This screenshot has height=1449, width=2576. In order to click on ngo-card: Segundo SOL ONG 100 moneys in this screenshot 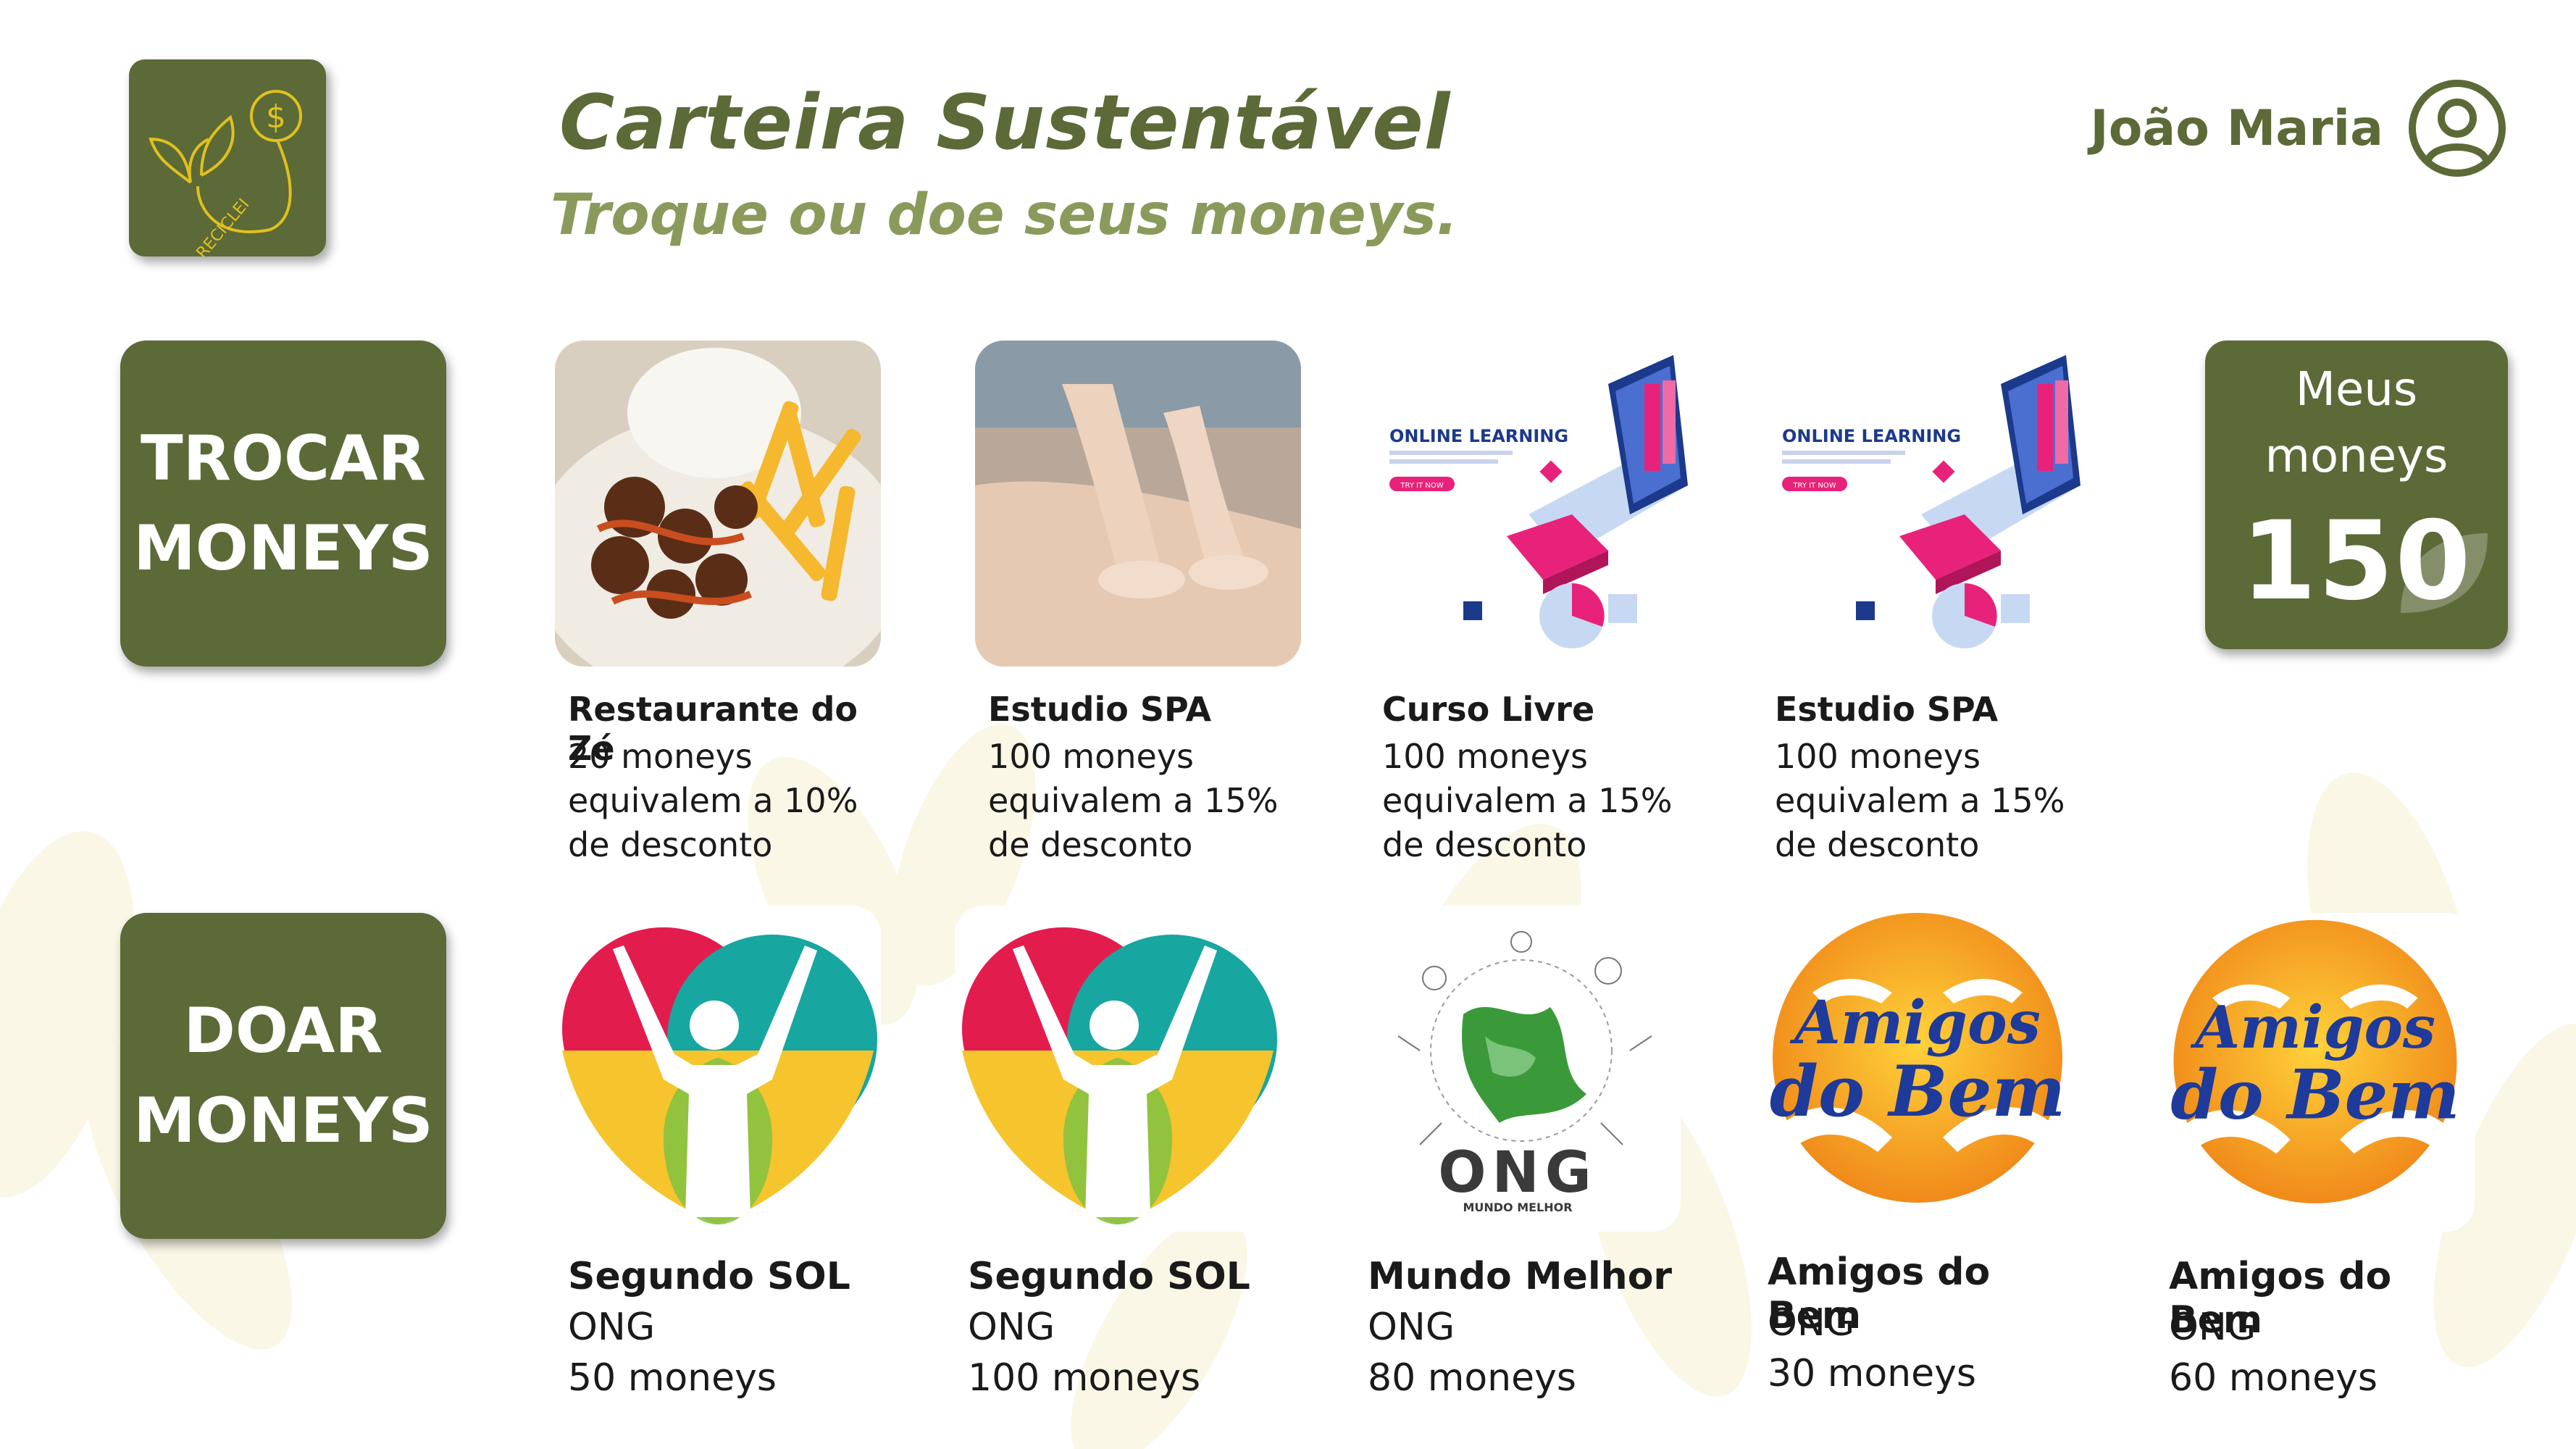, I will do `click(1121, 1159)`.